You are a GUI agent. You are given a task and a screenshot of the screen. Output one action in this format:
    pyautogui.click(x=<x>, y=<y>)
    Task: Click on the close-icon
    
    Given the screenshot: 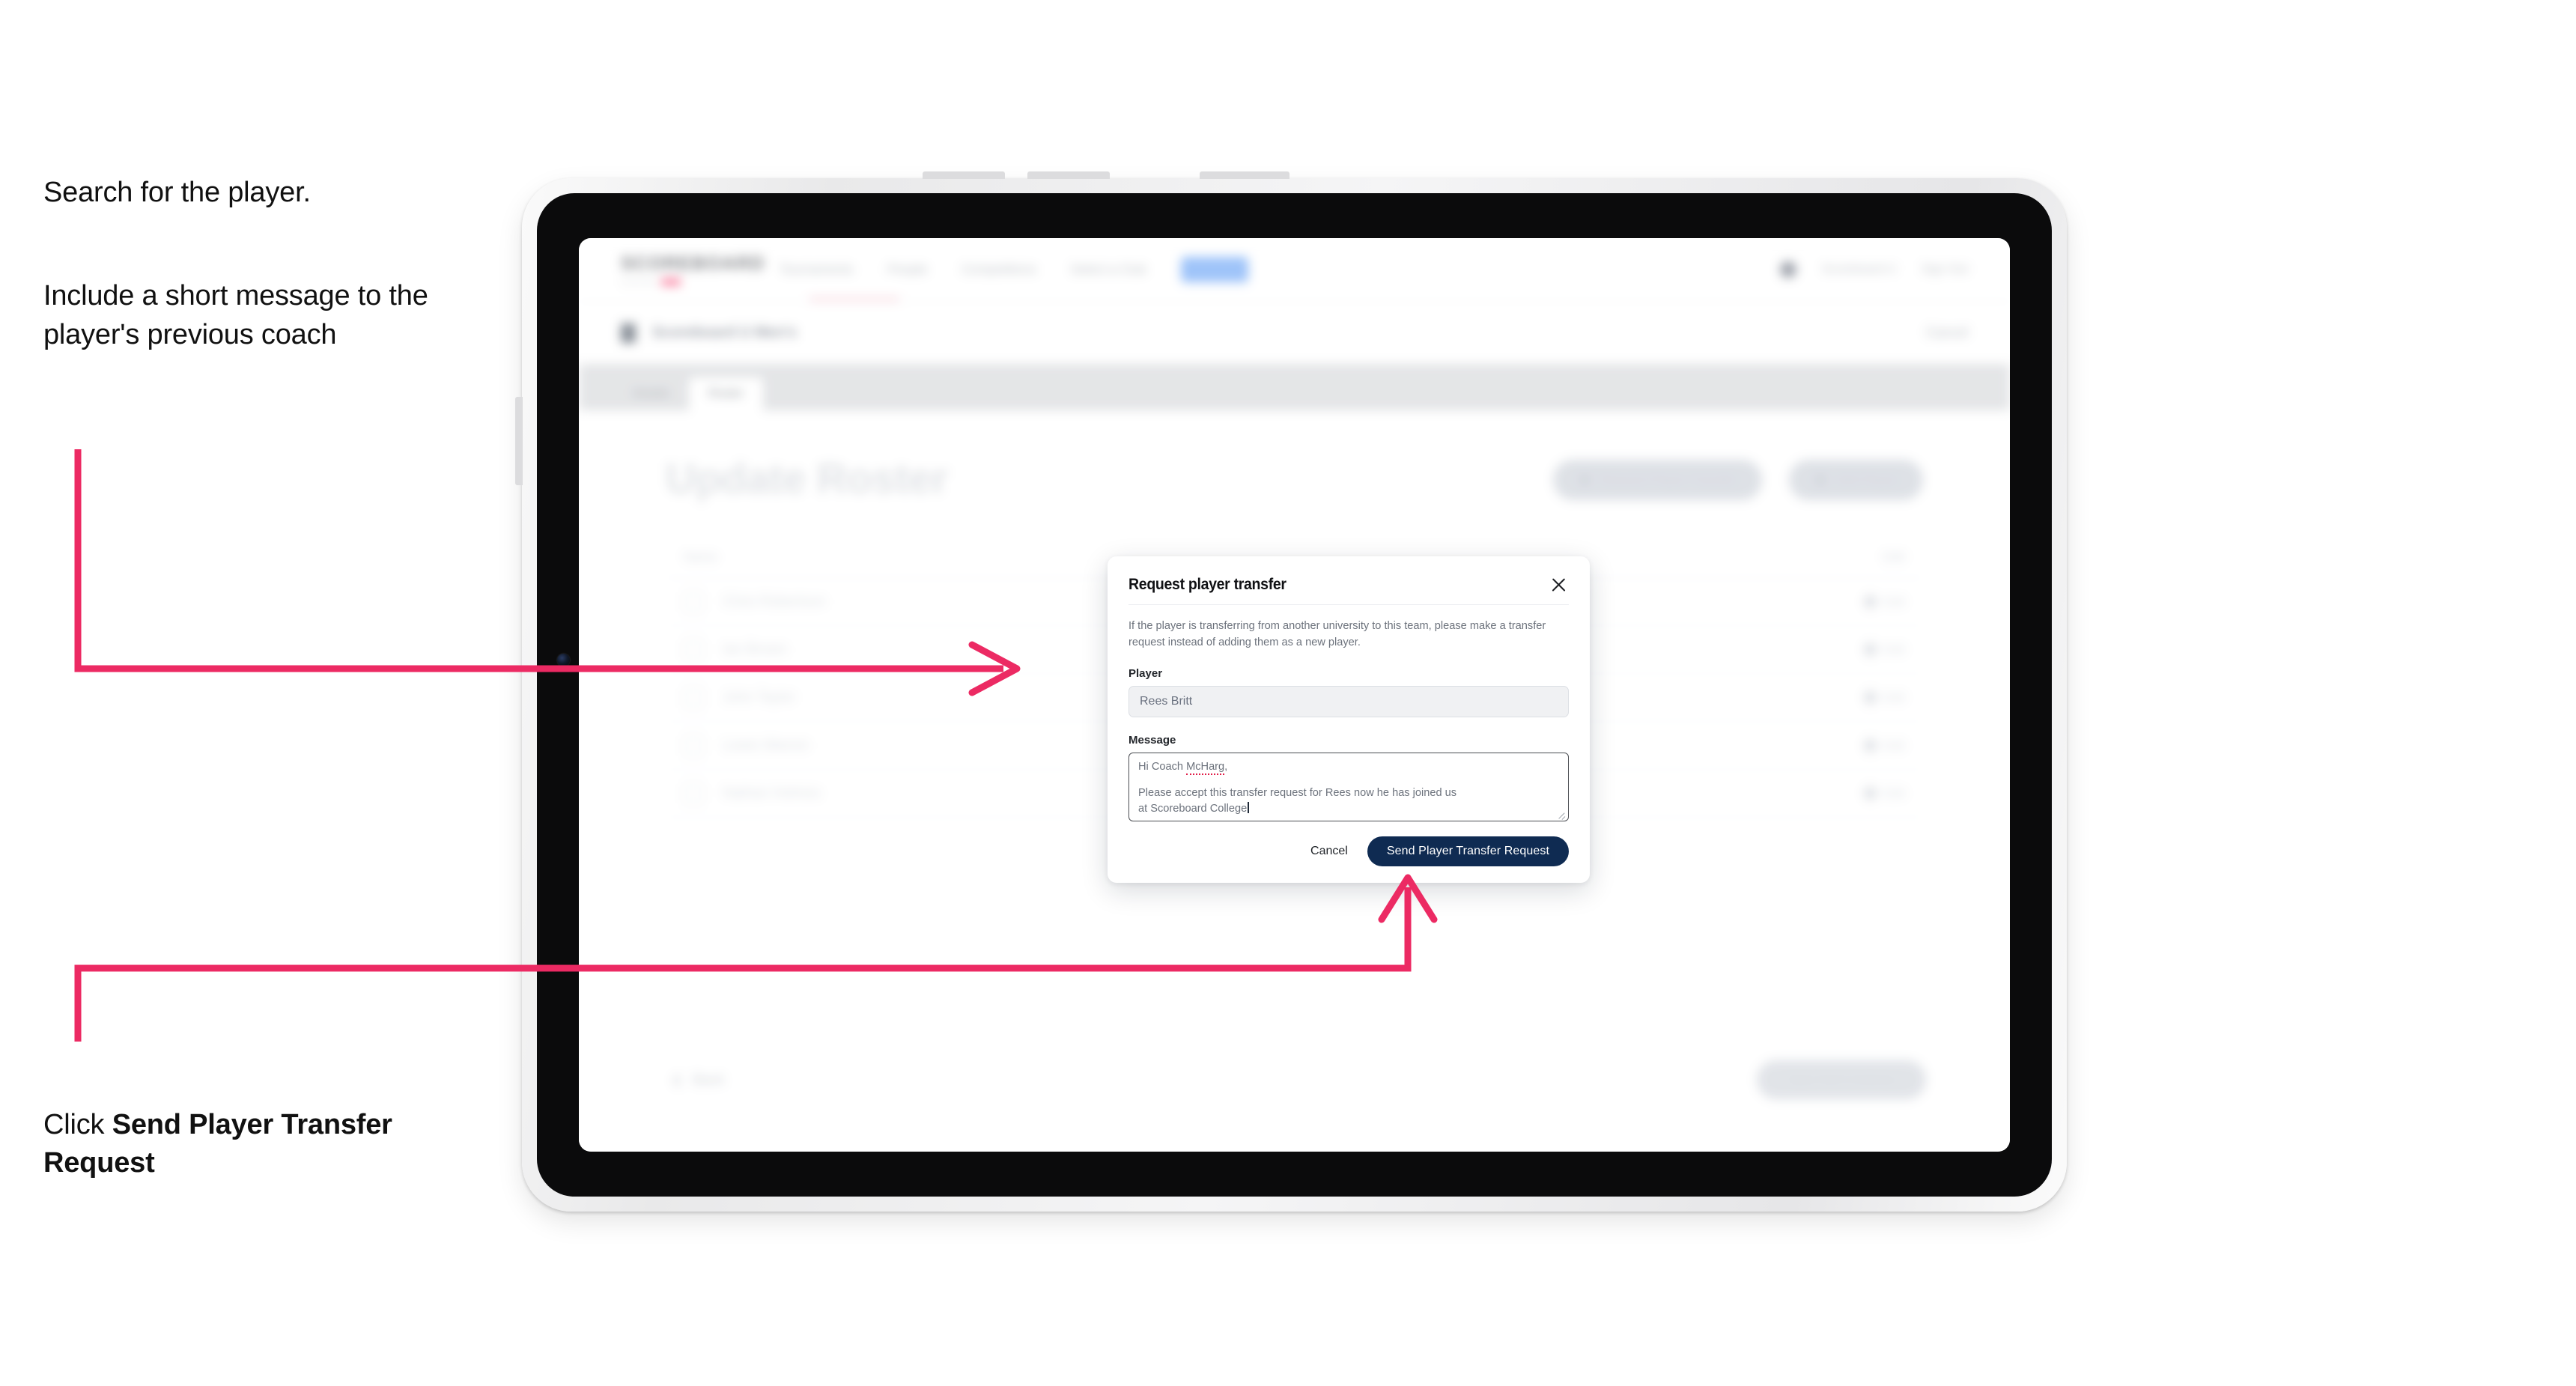 What is the action you would take?
    pyautogui.click(x=1558, y=584)
    